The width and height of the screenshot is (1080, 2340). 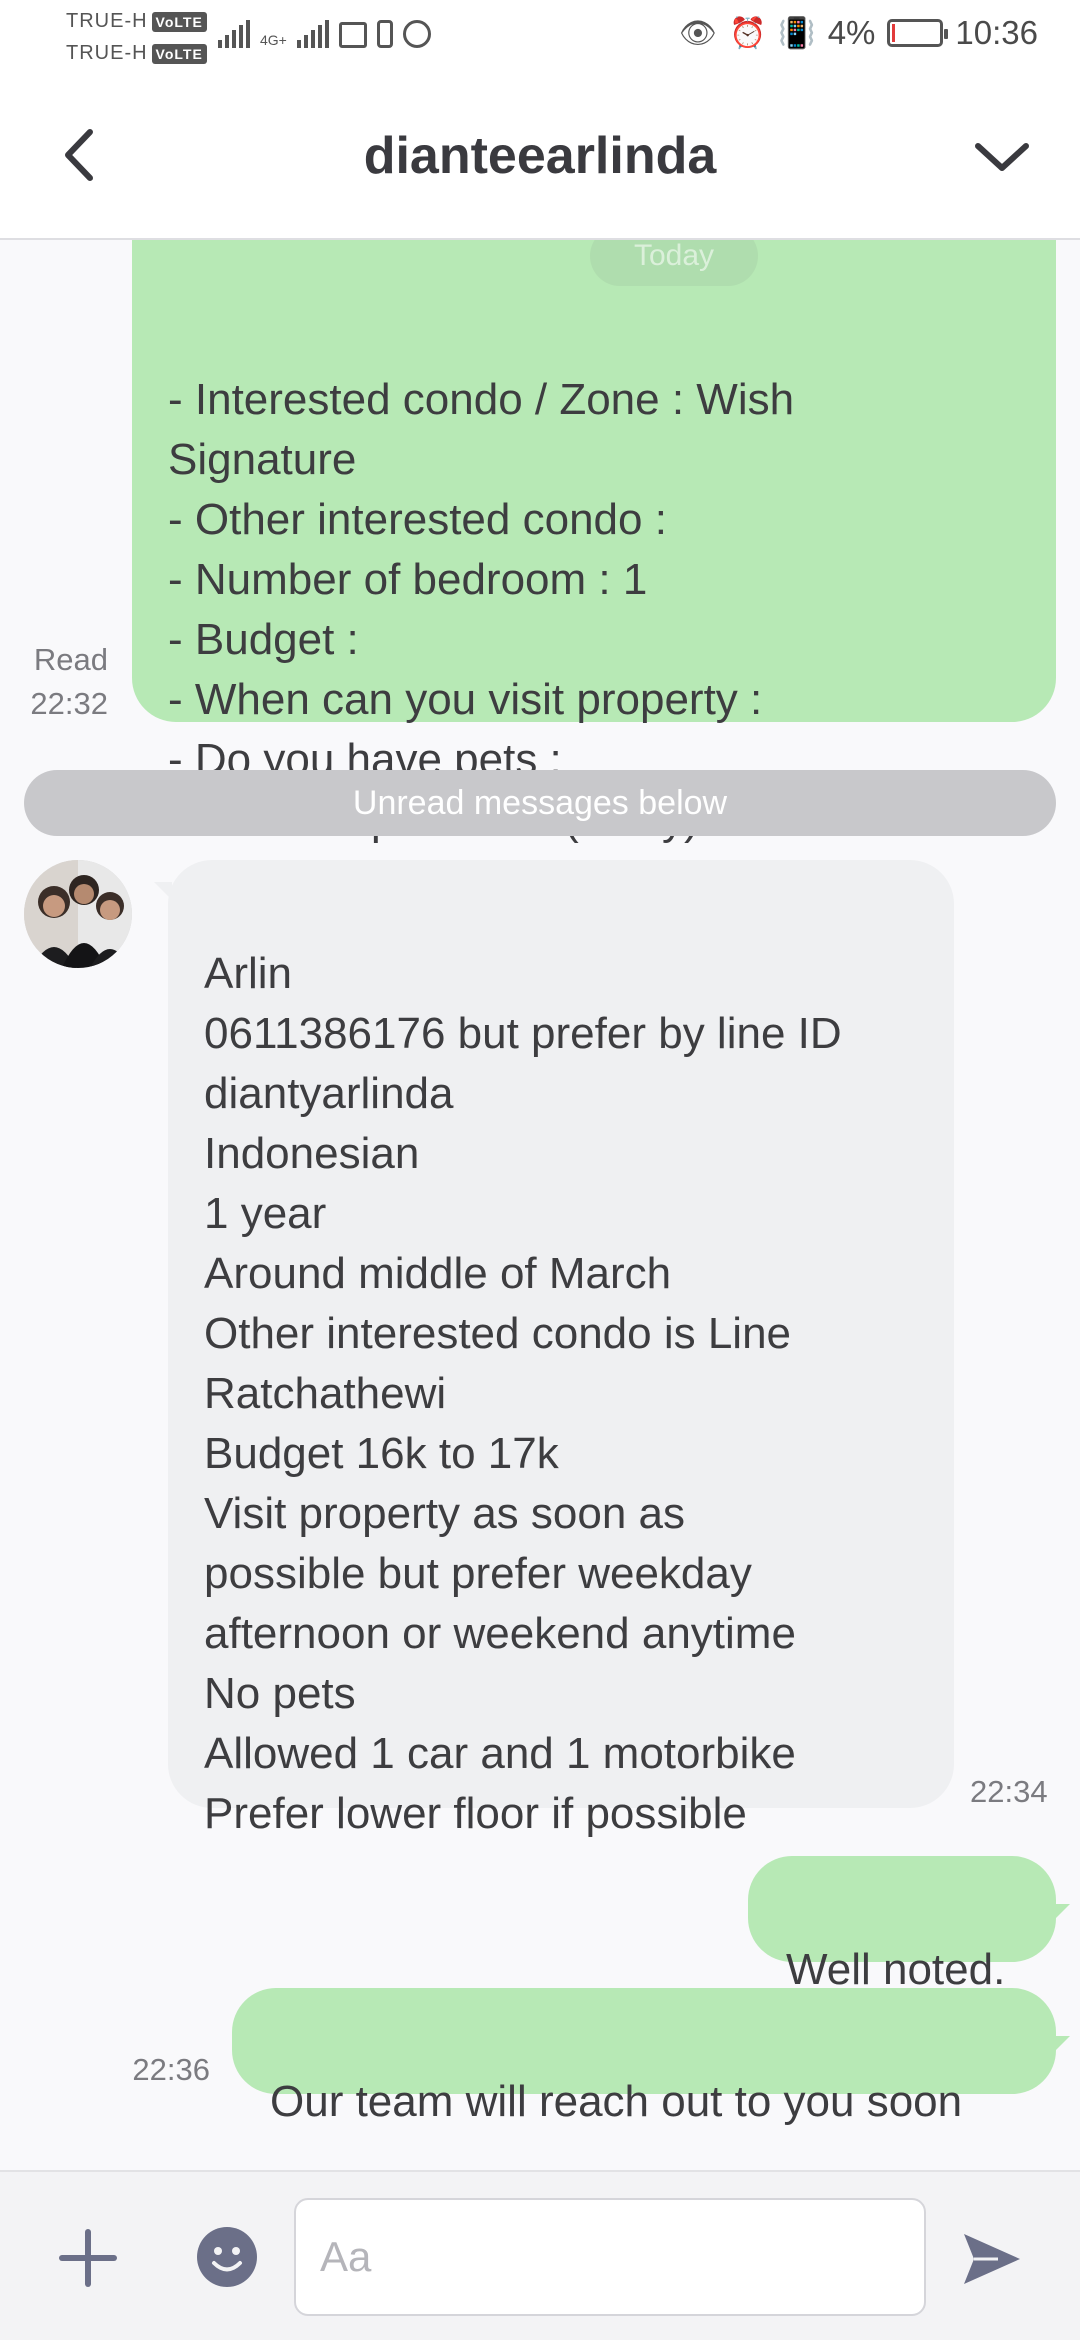 I want to click on signal-icon, so click(x=234, y=33).